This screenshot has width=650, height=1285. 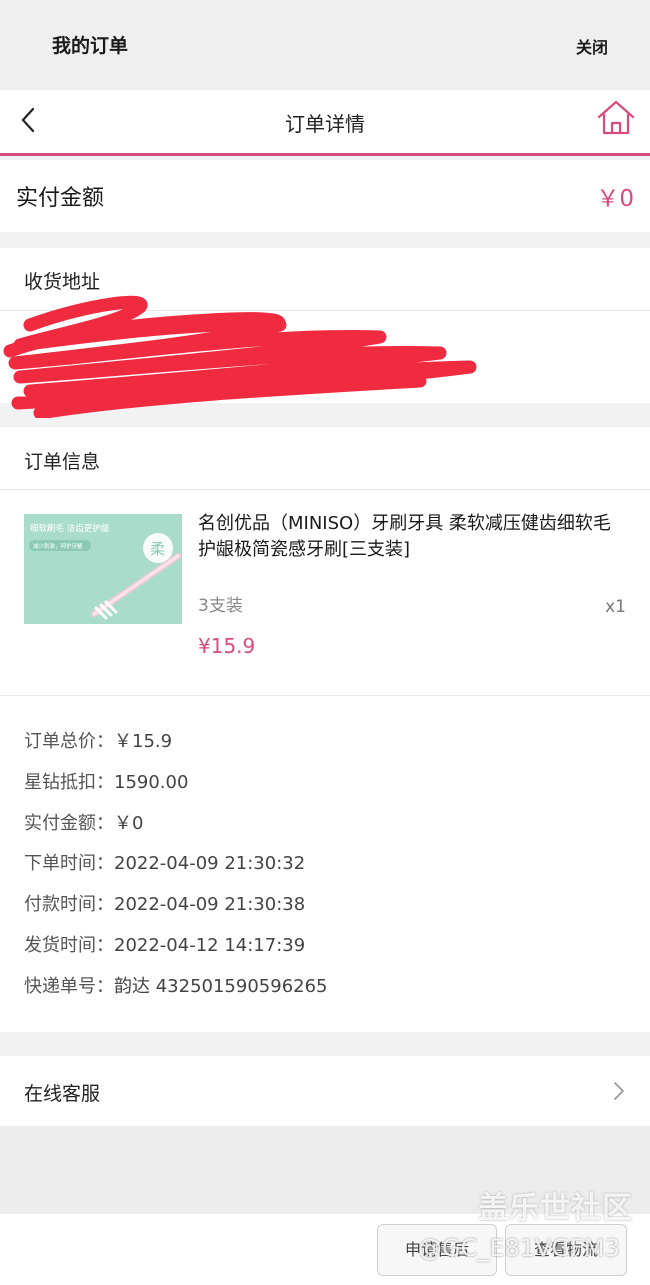 I want to click on product-image-badge: 柔, so click(x=157, y=549).